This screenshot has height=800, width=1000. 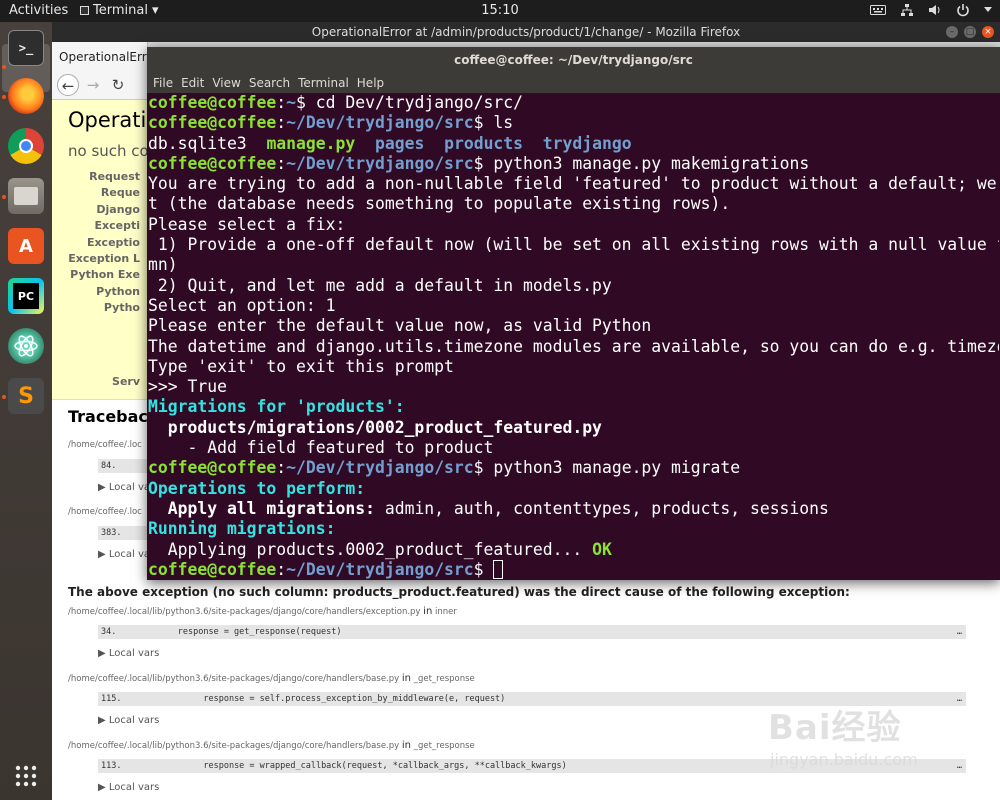 What do you see at coordinates (907, 10) in the screenshot?
I see `network-icon` at bounding box center [907, 10].